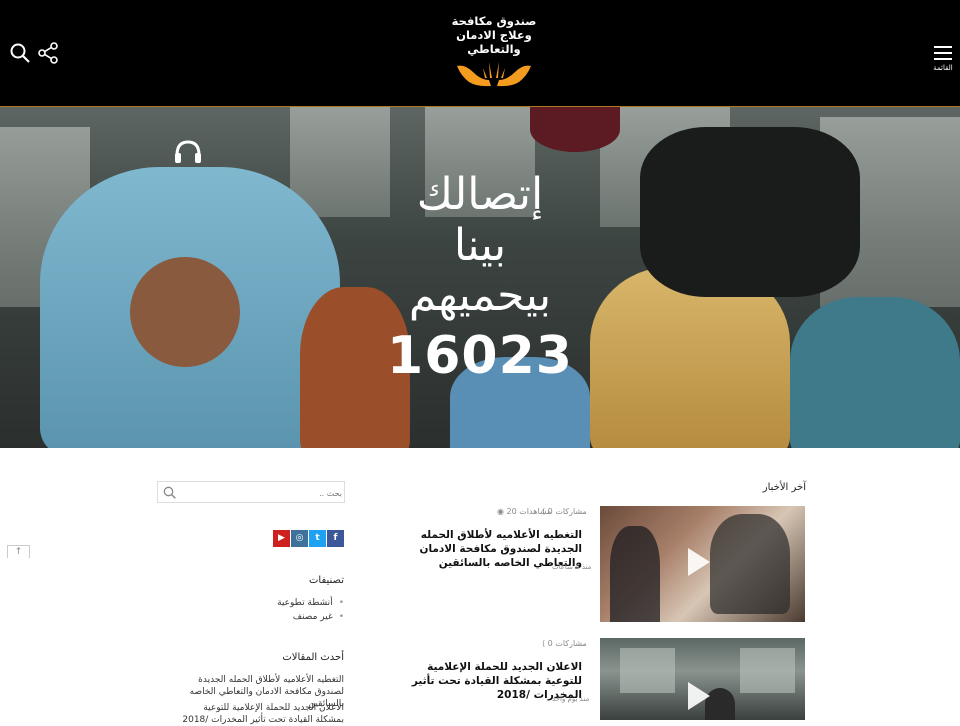 This screenshot has height=726, width=960. Describe the element at coordinates (326, 580) in the screenshot. I see `categories-title: تصنيفات` at that location.